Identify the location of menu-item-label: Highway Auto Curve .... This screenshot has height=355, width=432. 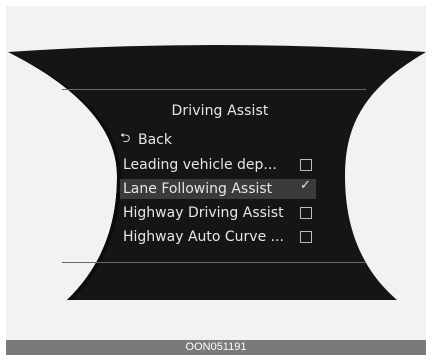
(203, 237).